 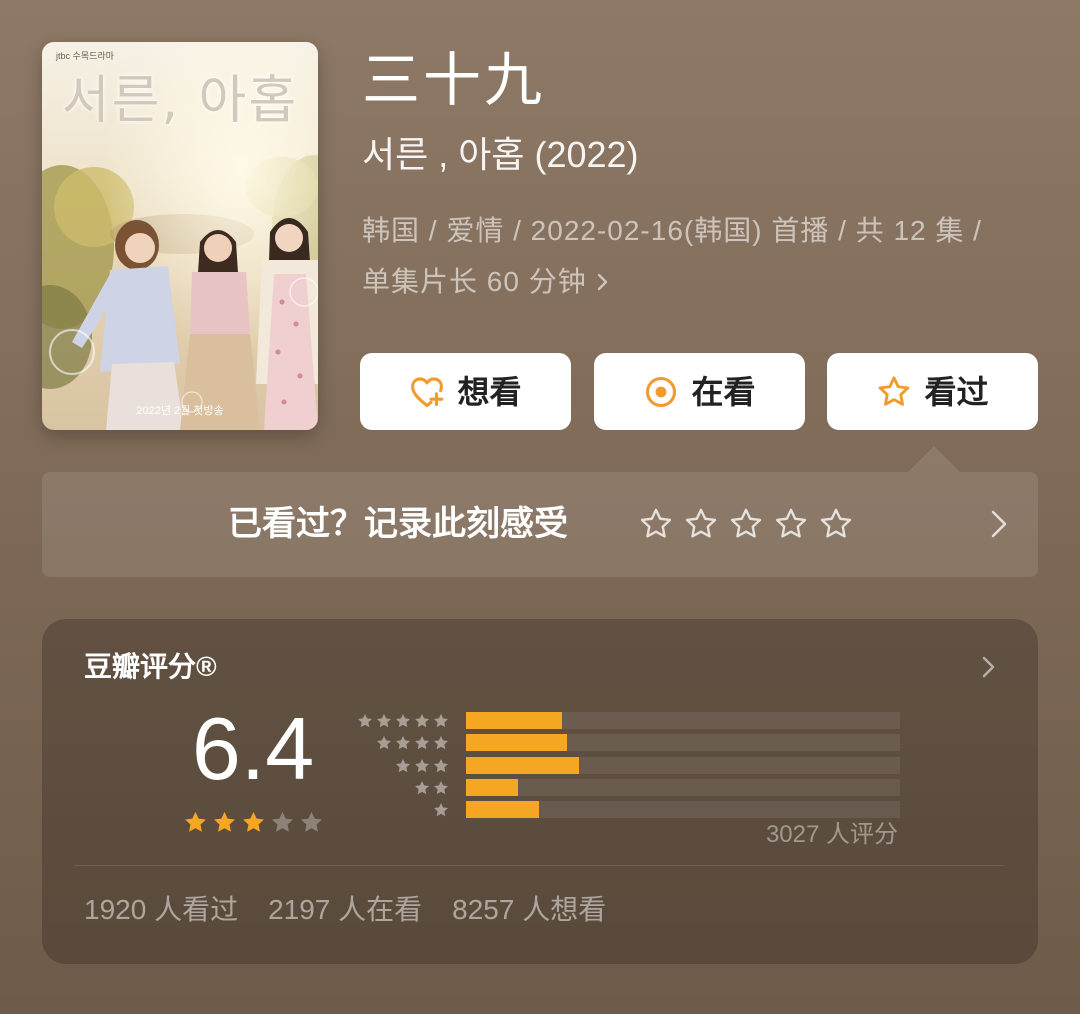 I want to click on rate-stars, so click(x=746, y=524).